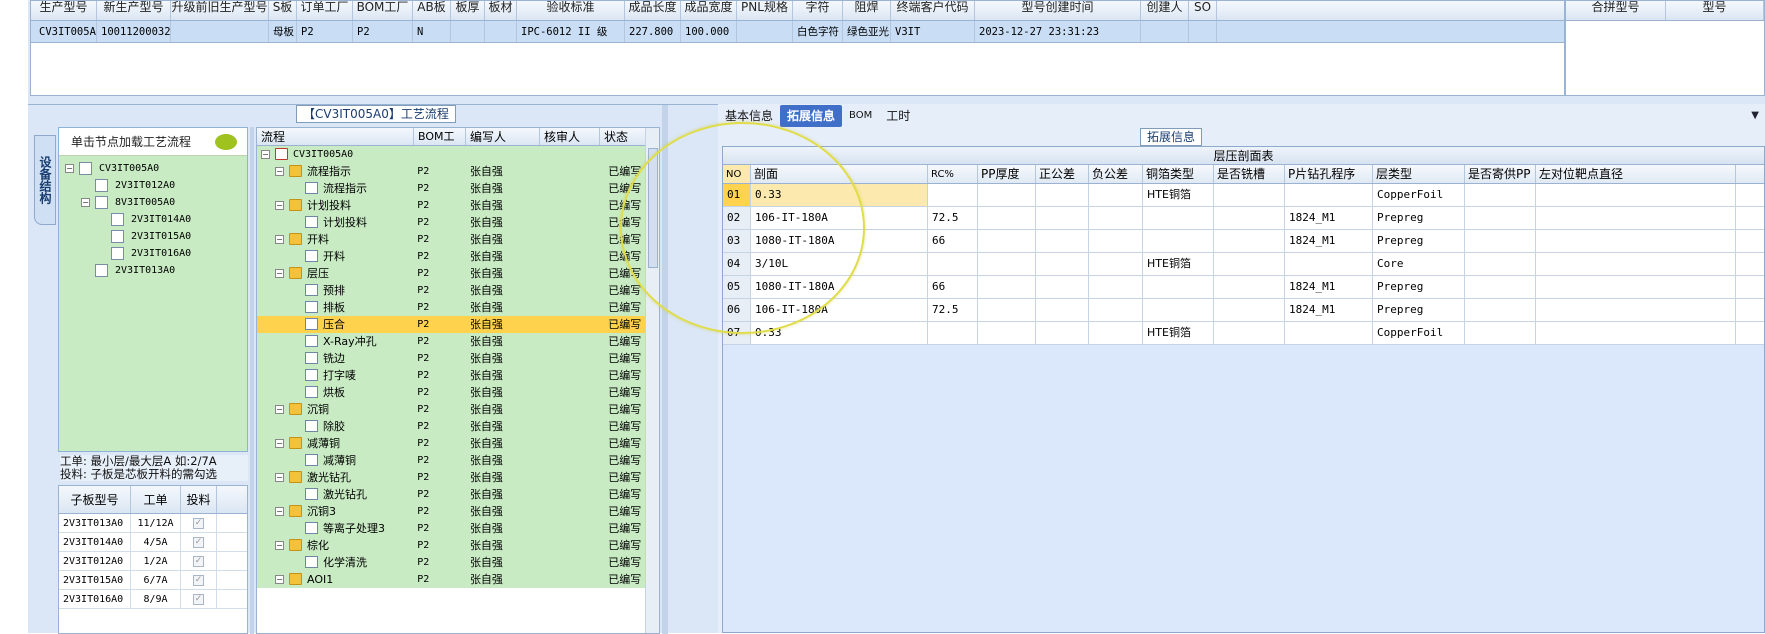  What do you see at coordinates (737, 195) in the screenshot?
I see `stackup-cell: 01` at bounding box center [737, 195].